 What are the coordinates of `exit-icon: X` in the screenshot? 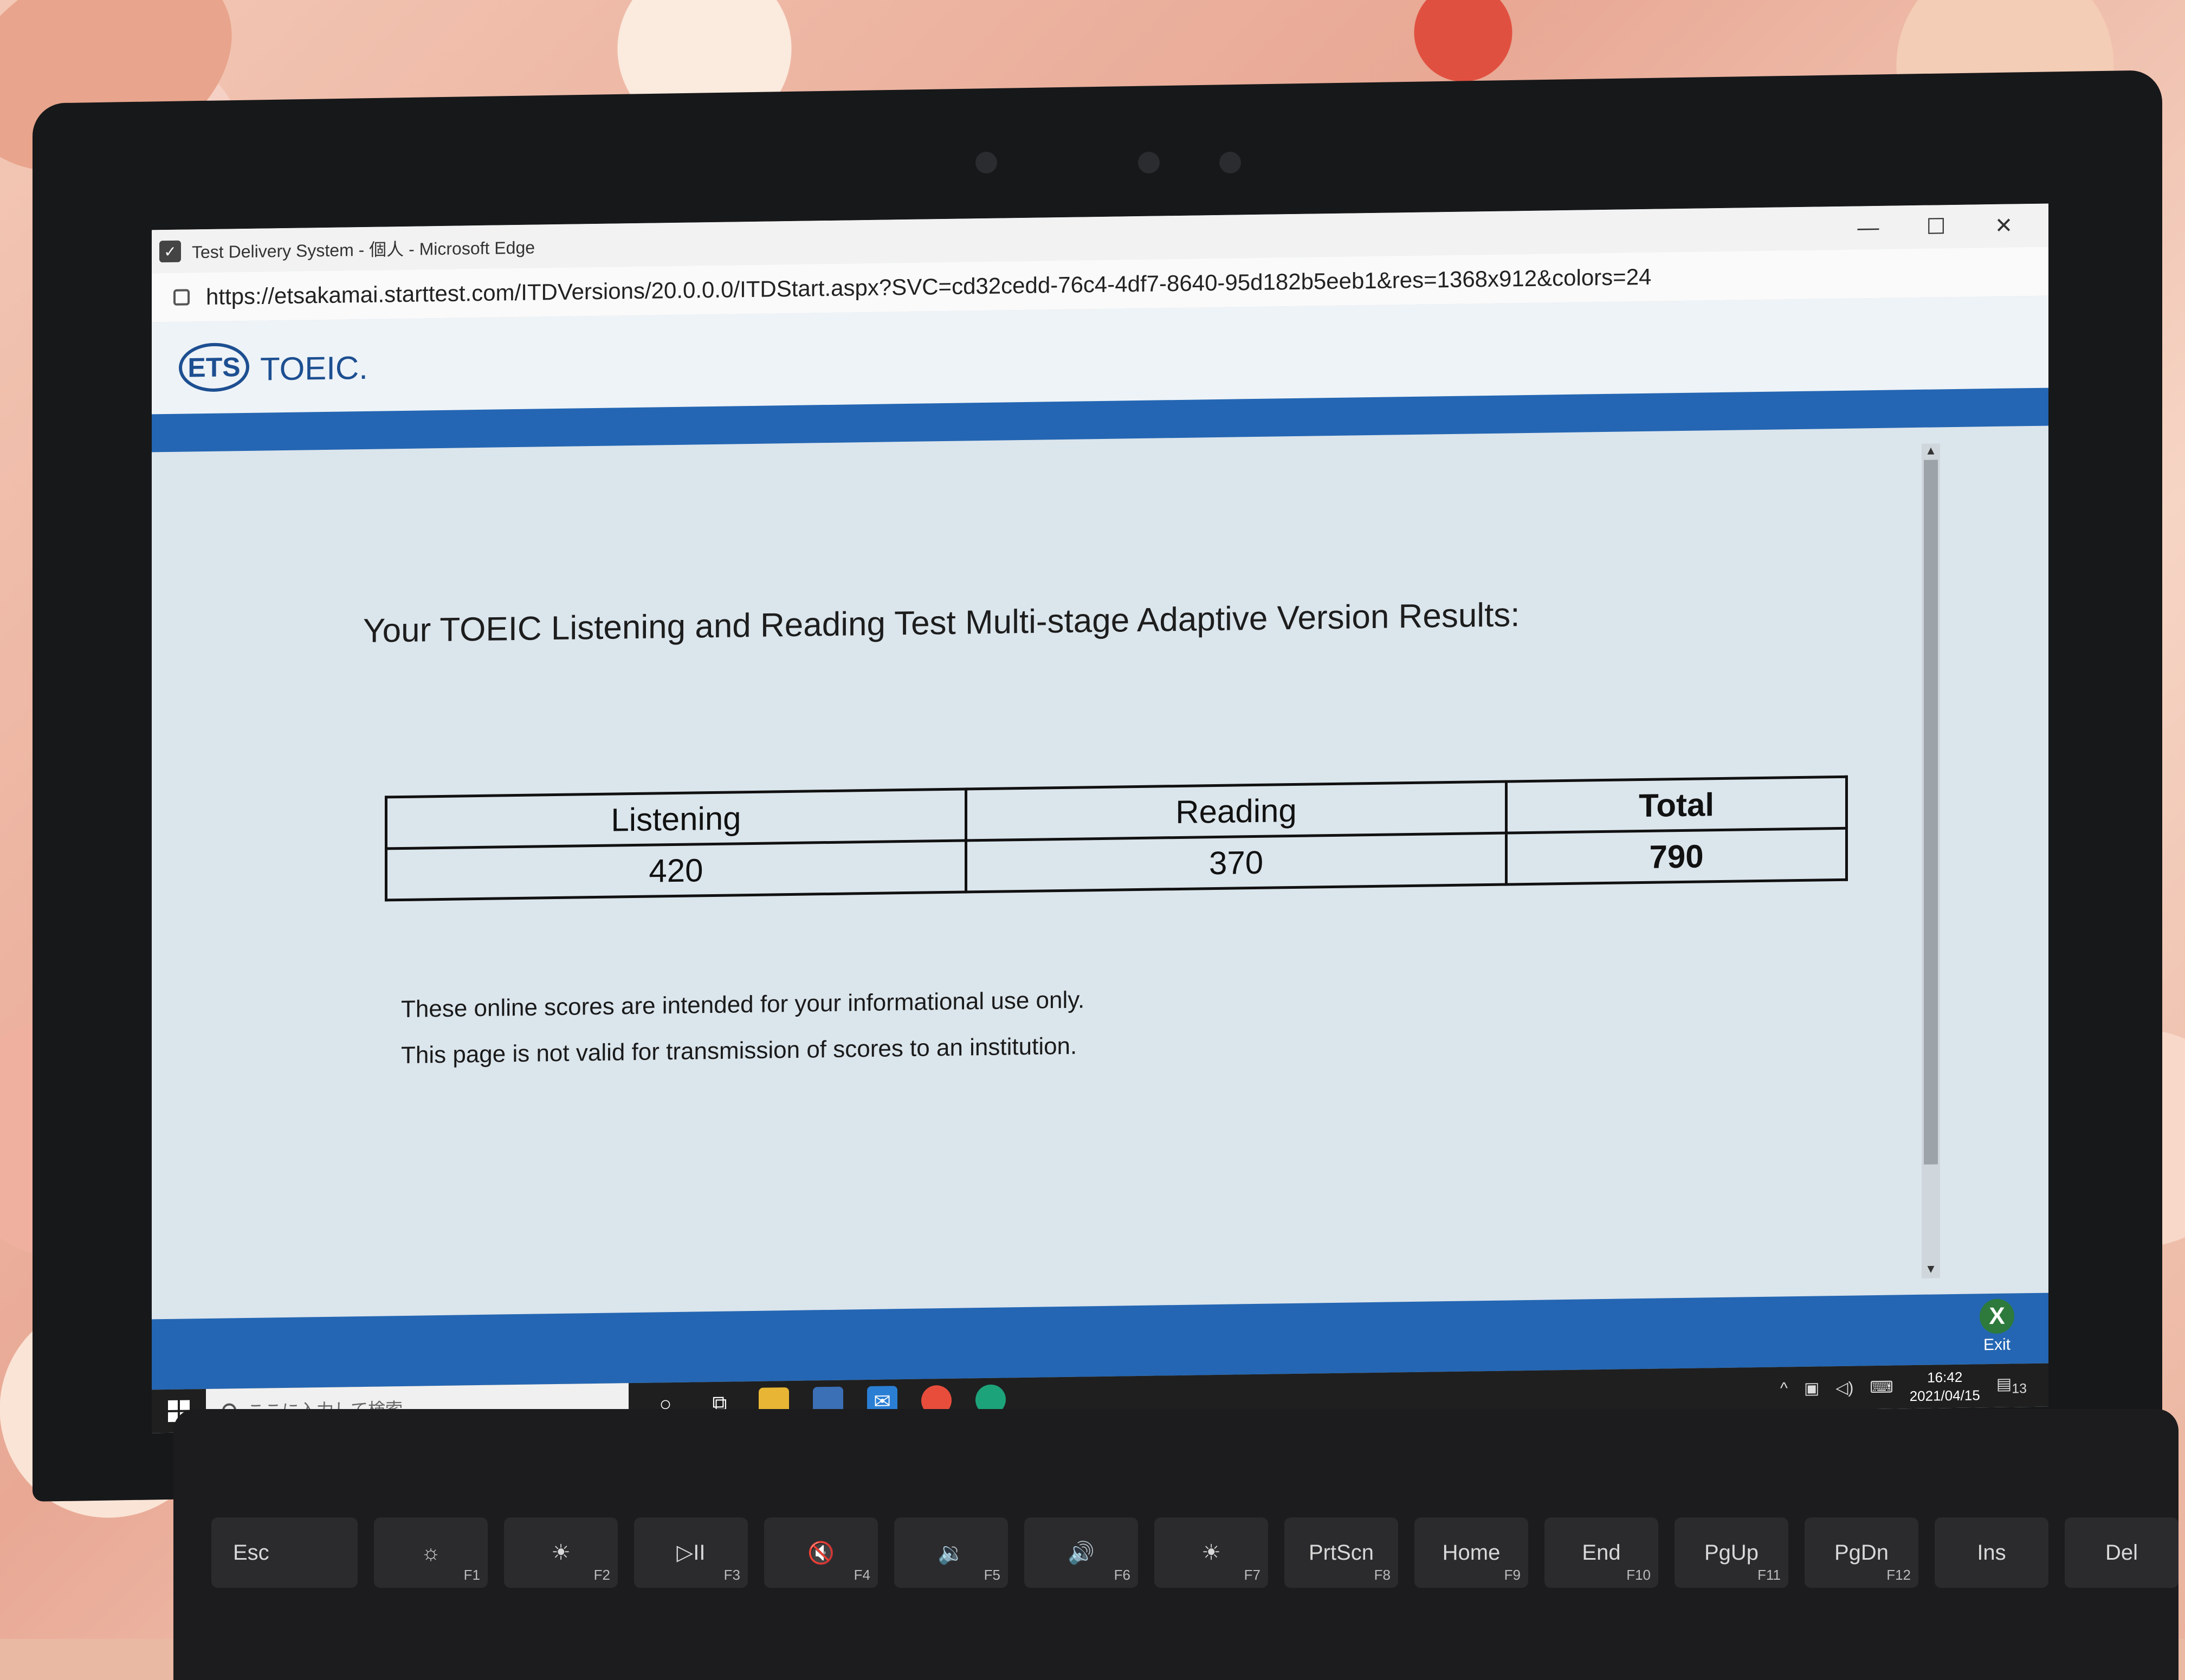 It's located at (1997, 1316).